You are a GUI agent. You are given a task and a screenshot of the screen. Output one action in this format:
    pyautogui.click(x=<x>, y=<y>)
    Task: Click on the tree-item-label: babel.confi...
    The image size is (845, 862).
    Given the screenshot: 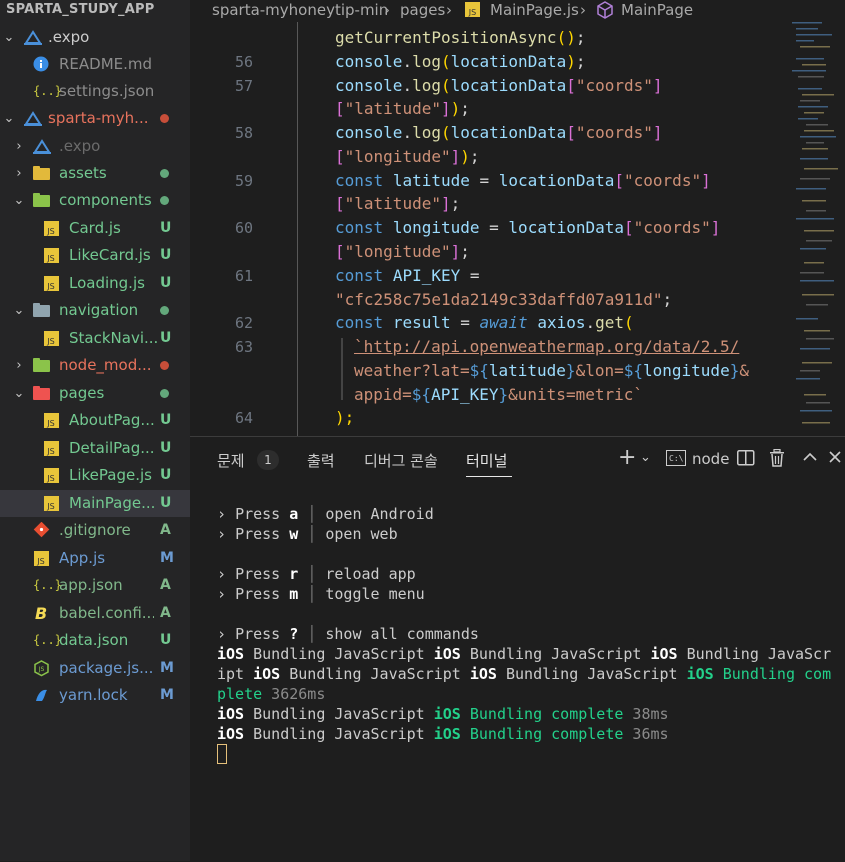 What is the action you would take?
    pyautogui.click(x=106, y=613)
    